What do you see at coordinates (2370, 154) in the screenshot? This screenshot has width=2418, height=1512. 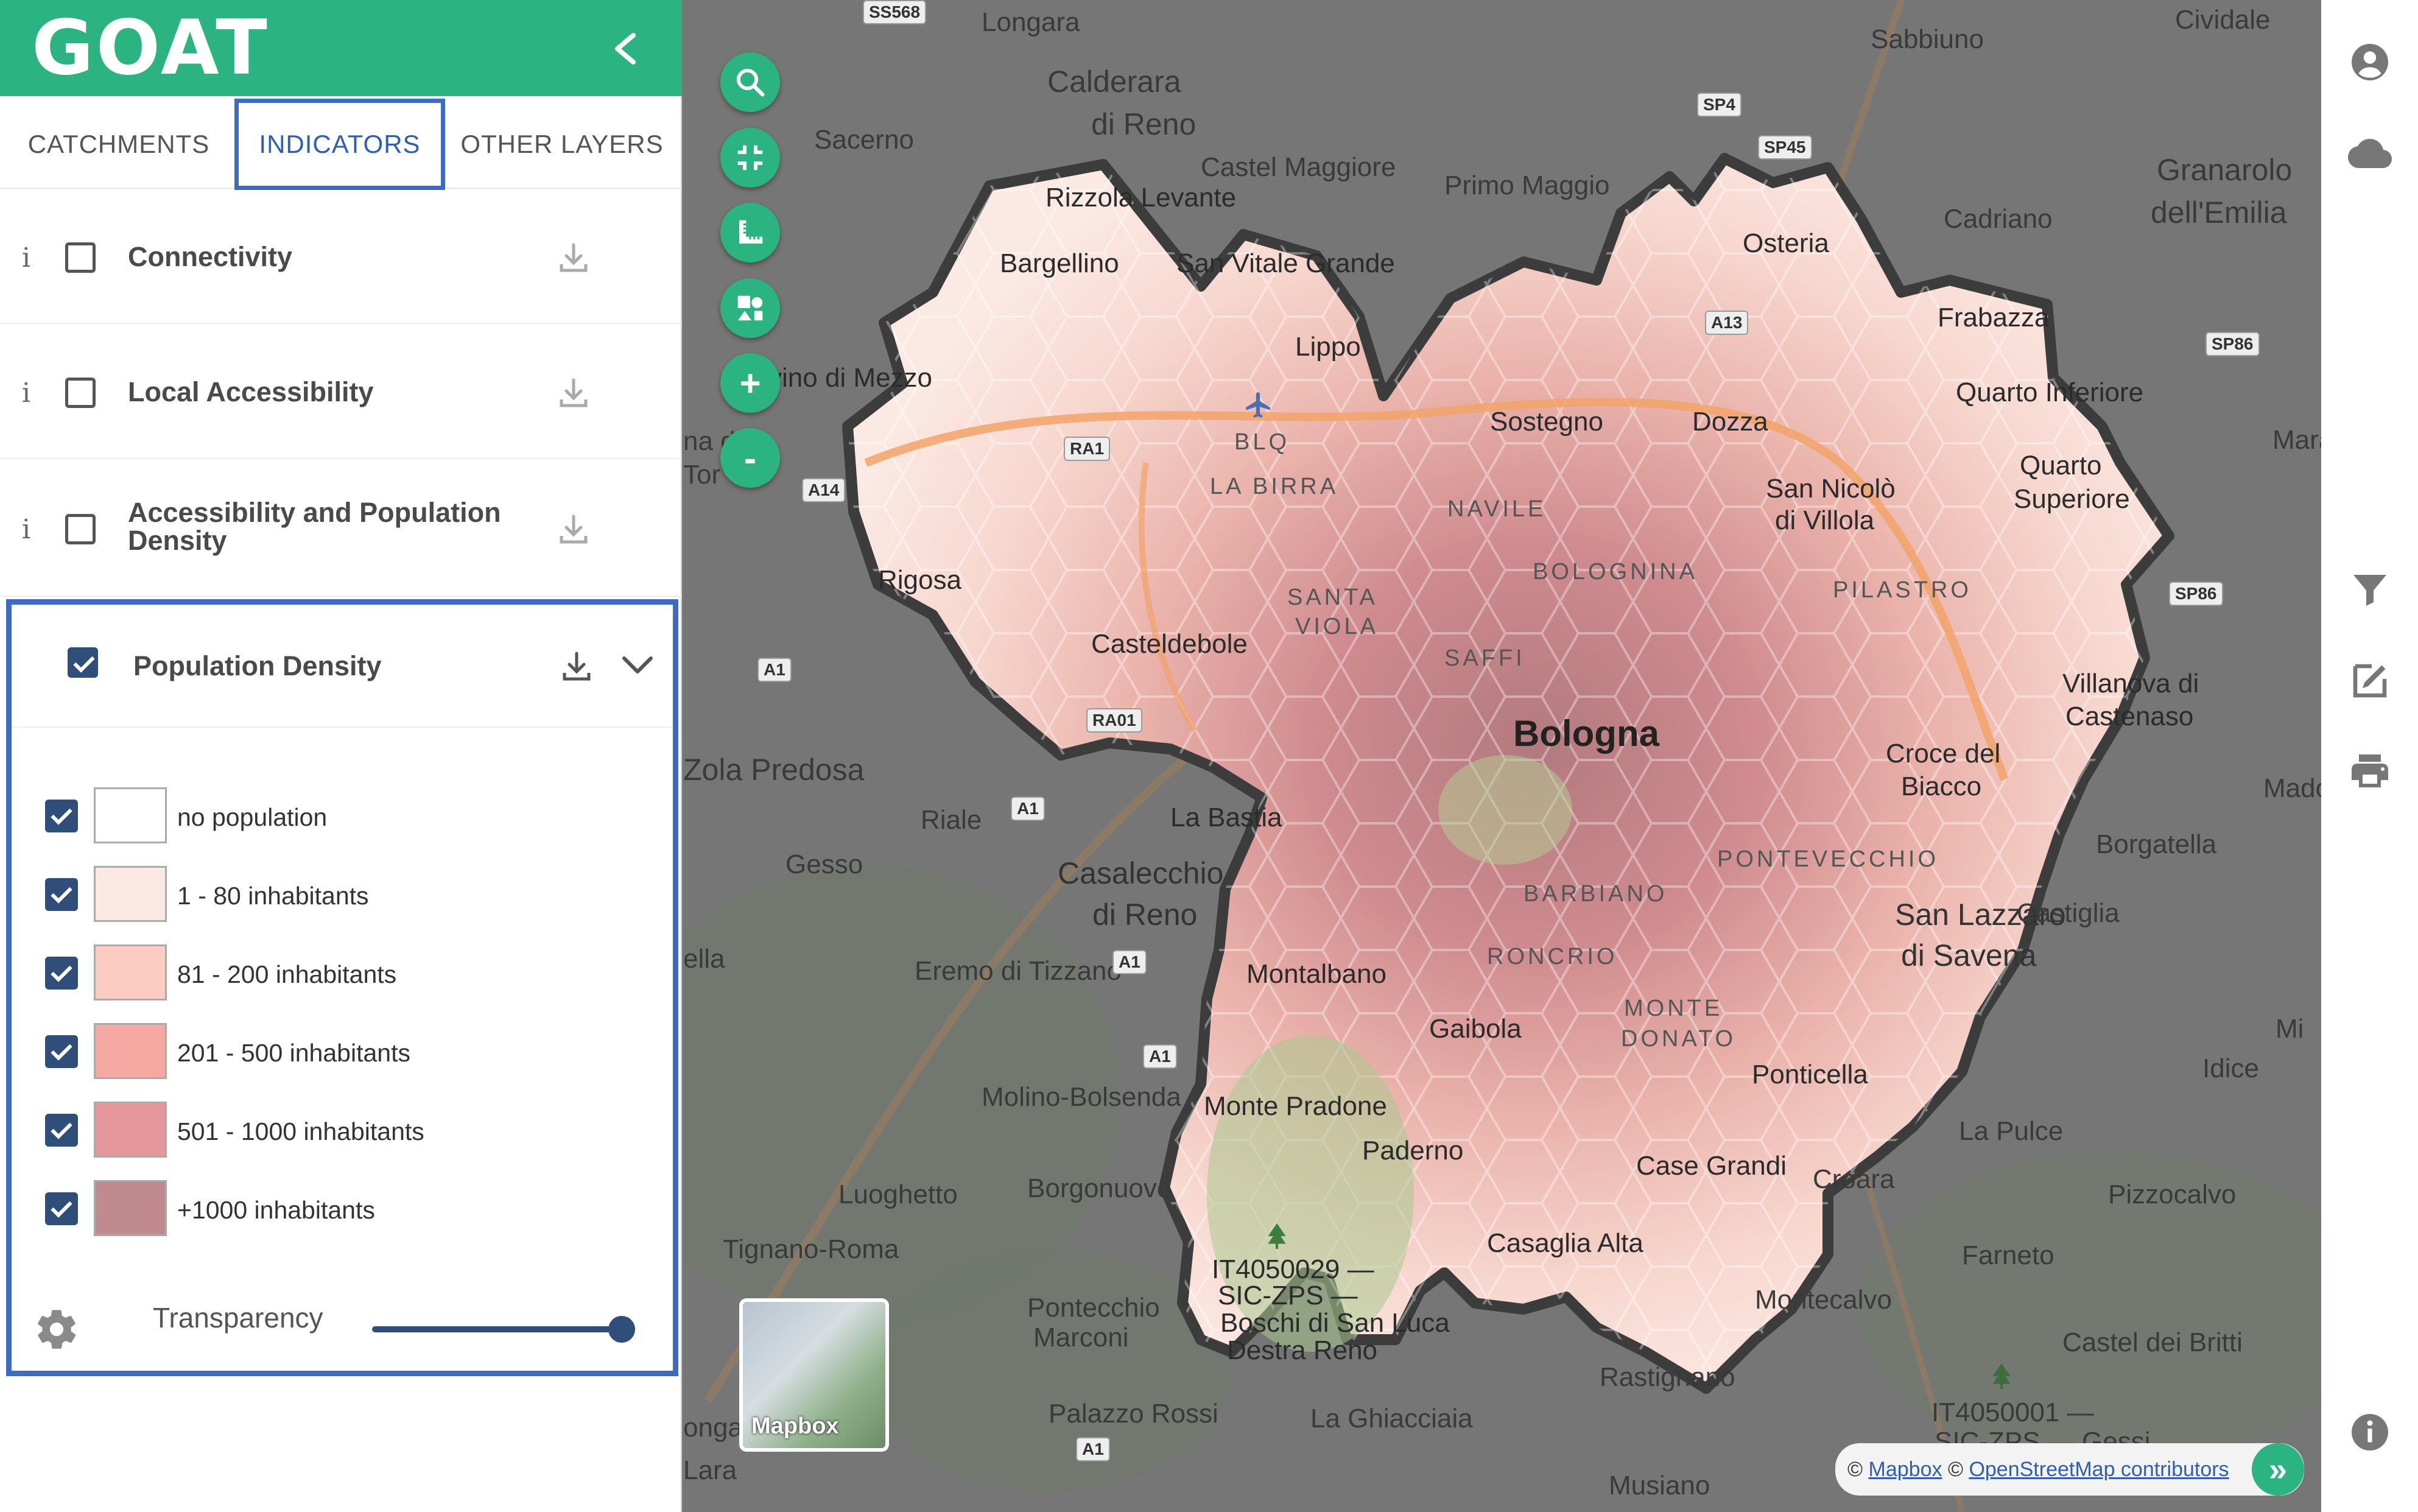 I see `cloud-icon` at bounding box center [2370, 154].